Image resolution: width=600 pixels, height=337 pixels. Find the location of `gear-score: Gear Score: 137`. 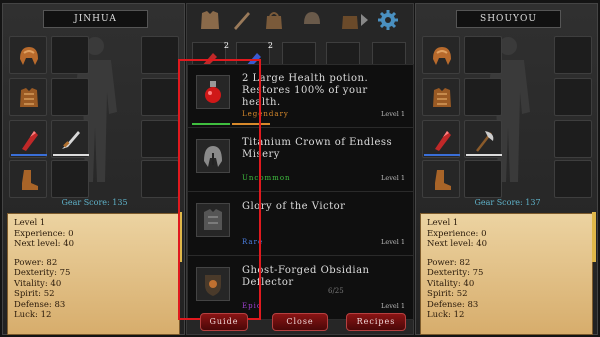

gear-score: Gear Score: 137 is located at coordinates (507, 202).